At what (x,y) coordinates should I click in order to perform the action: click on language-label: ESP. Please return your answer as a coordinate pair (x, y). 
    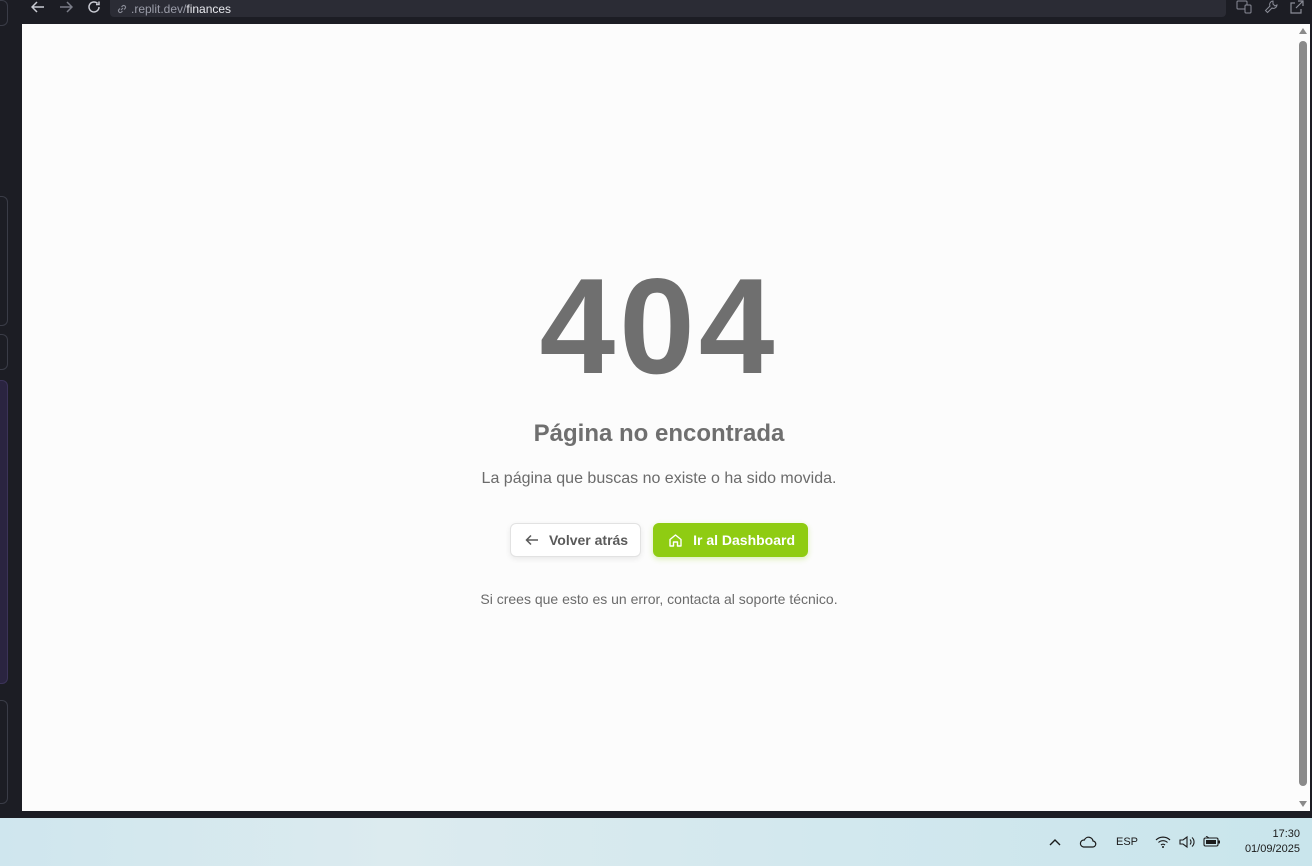
    Looking at the image, I should click on (1127, 842).